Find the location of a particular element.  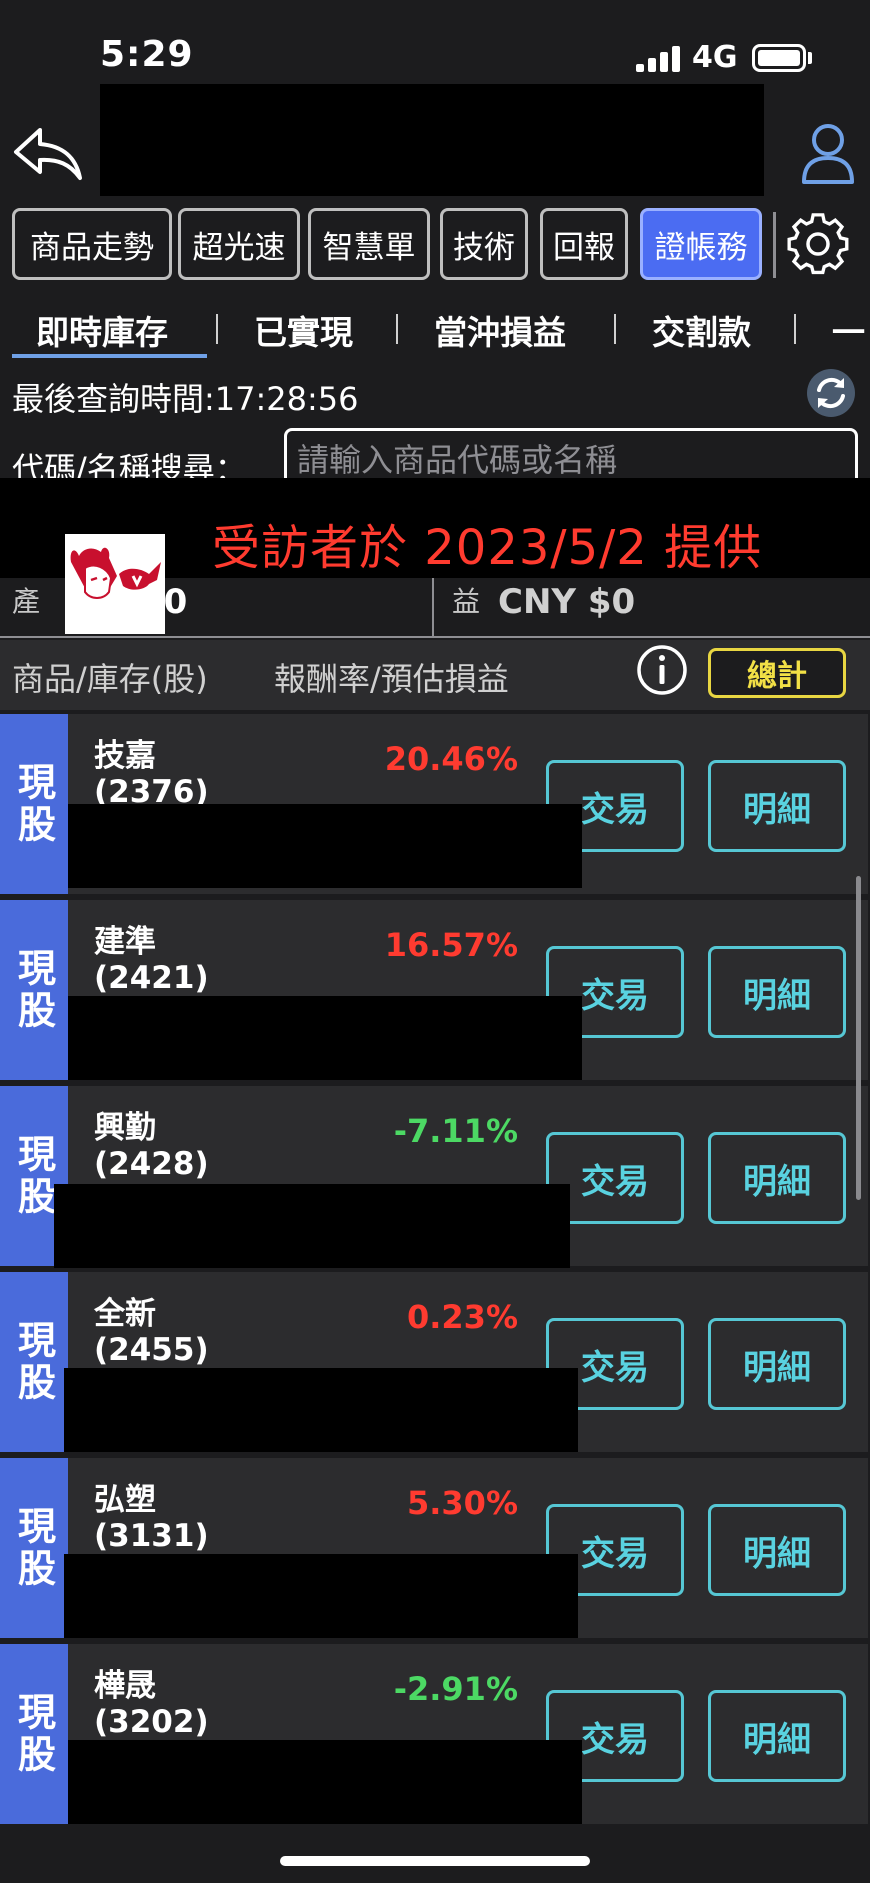

gear-icon is located at coordinates (818, 244).